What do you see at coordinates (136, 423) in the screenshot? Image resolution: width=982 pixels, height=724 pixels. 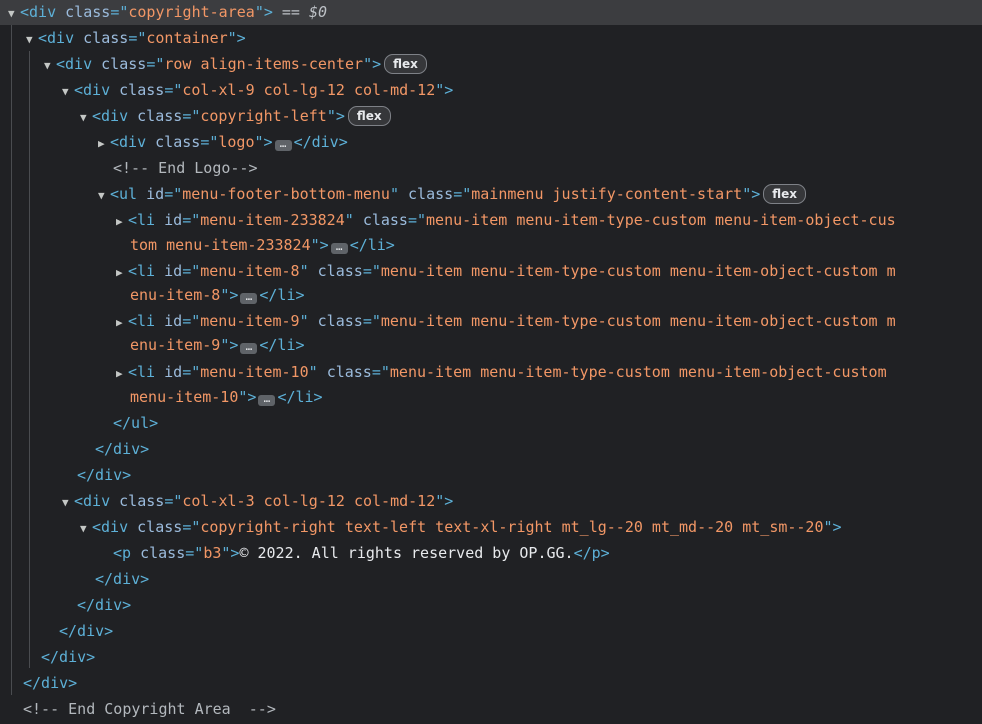 I see `closing-tag: </ul>` at bounding box center [136, 423].